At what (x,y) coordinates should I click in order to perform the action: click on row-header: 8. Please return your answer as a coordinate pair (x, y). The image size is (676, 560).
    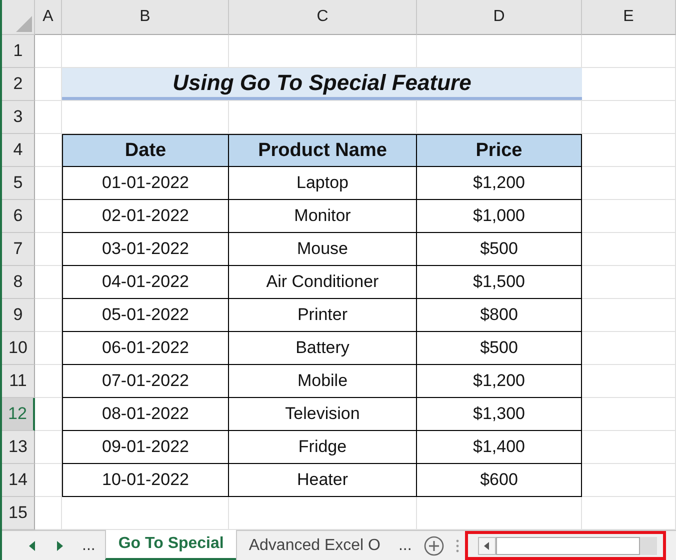
    Looking at the image, I should click on (18, 282).